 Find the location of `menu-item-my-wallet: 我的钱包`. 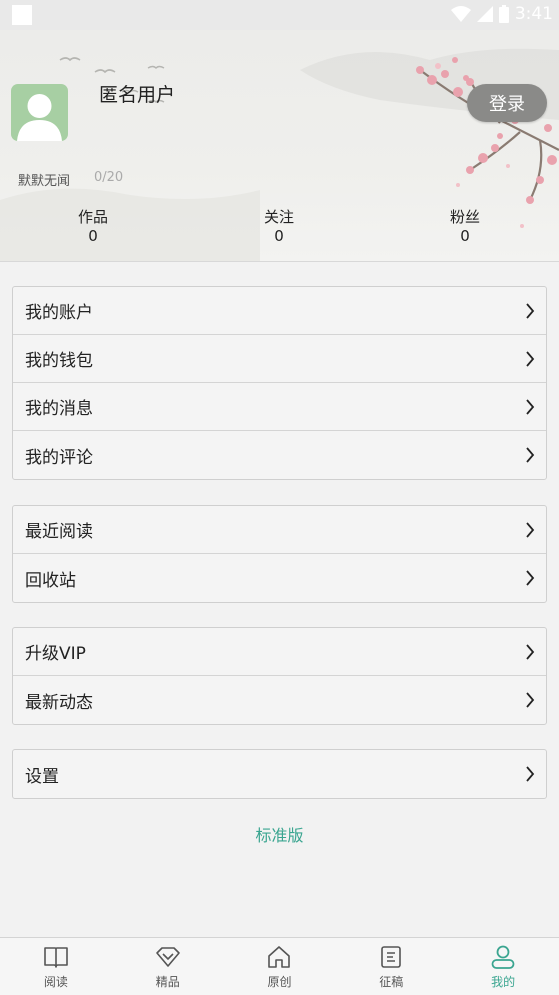

menu-item-my-wallet: 我的钱包 is located at coordinates (279, 359).